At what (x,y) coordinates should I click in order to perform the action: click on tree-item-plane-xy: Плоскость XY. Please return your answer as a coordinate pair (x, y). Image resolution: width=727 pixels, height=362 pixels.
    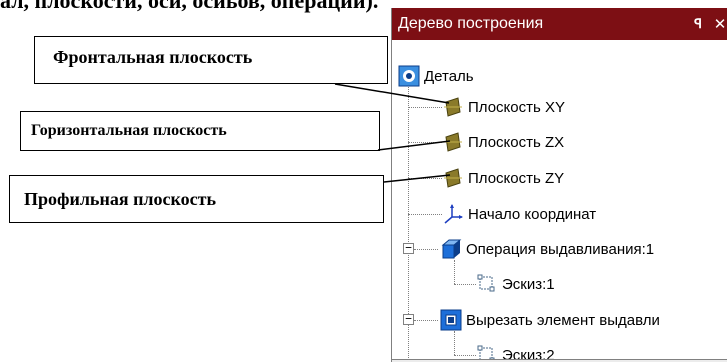
    Looking at the image, I should click on (503, 107).